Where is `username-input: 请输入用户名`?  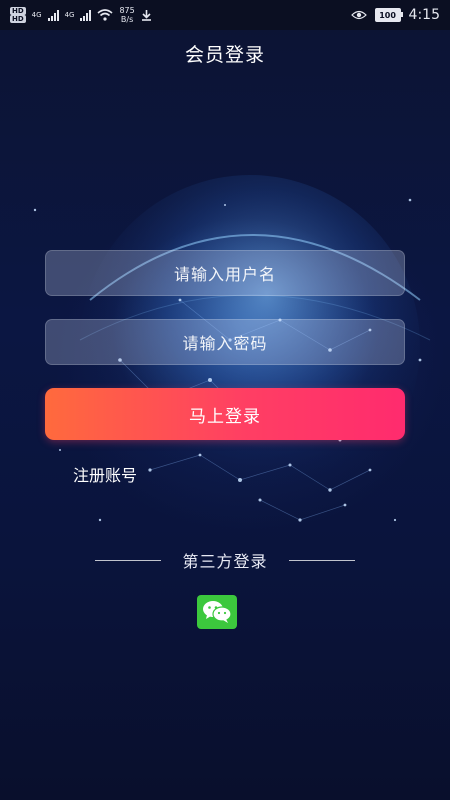 username-input: 请输入用户名 is located at coordinates (225, 273).